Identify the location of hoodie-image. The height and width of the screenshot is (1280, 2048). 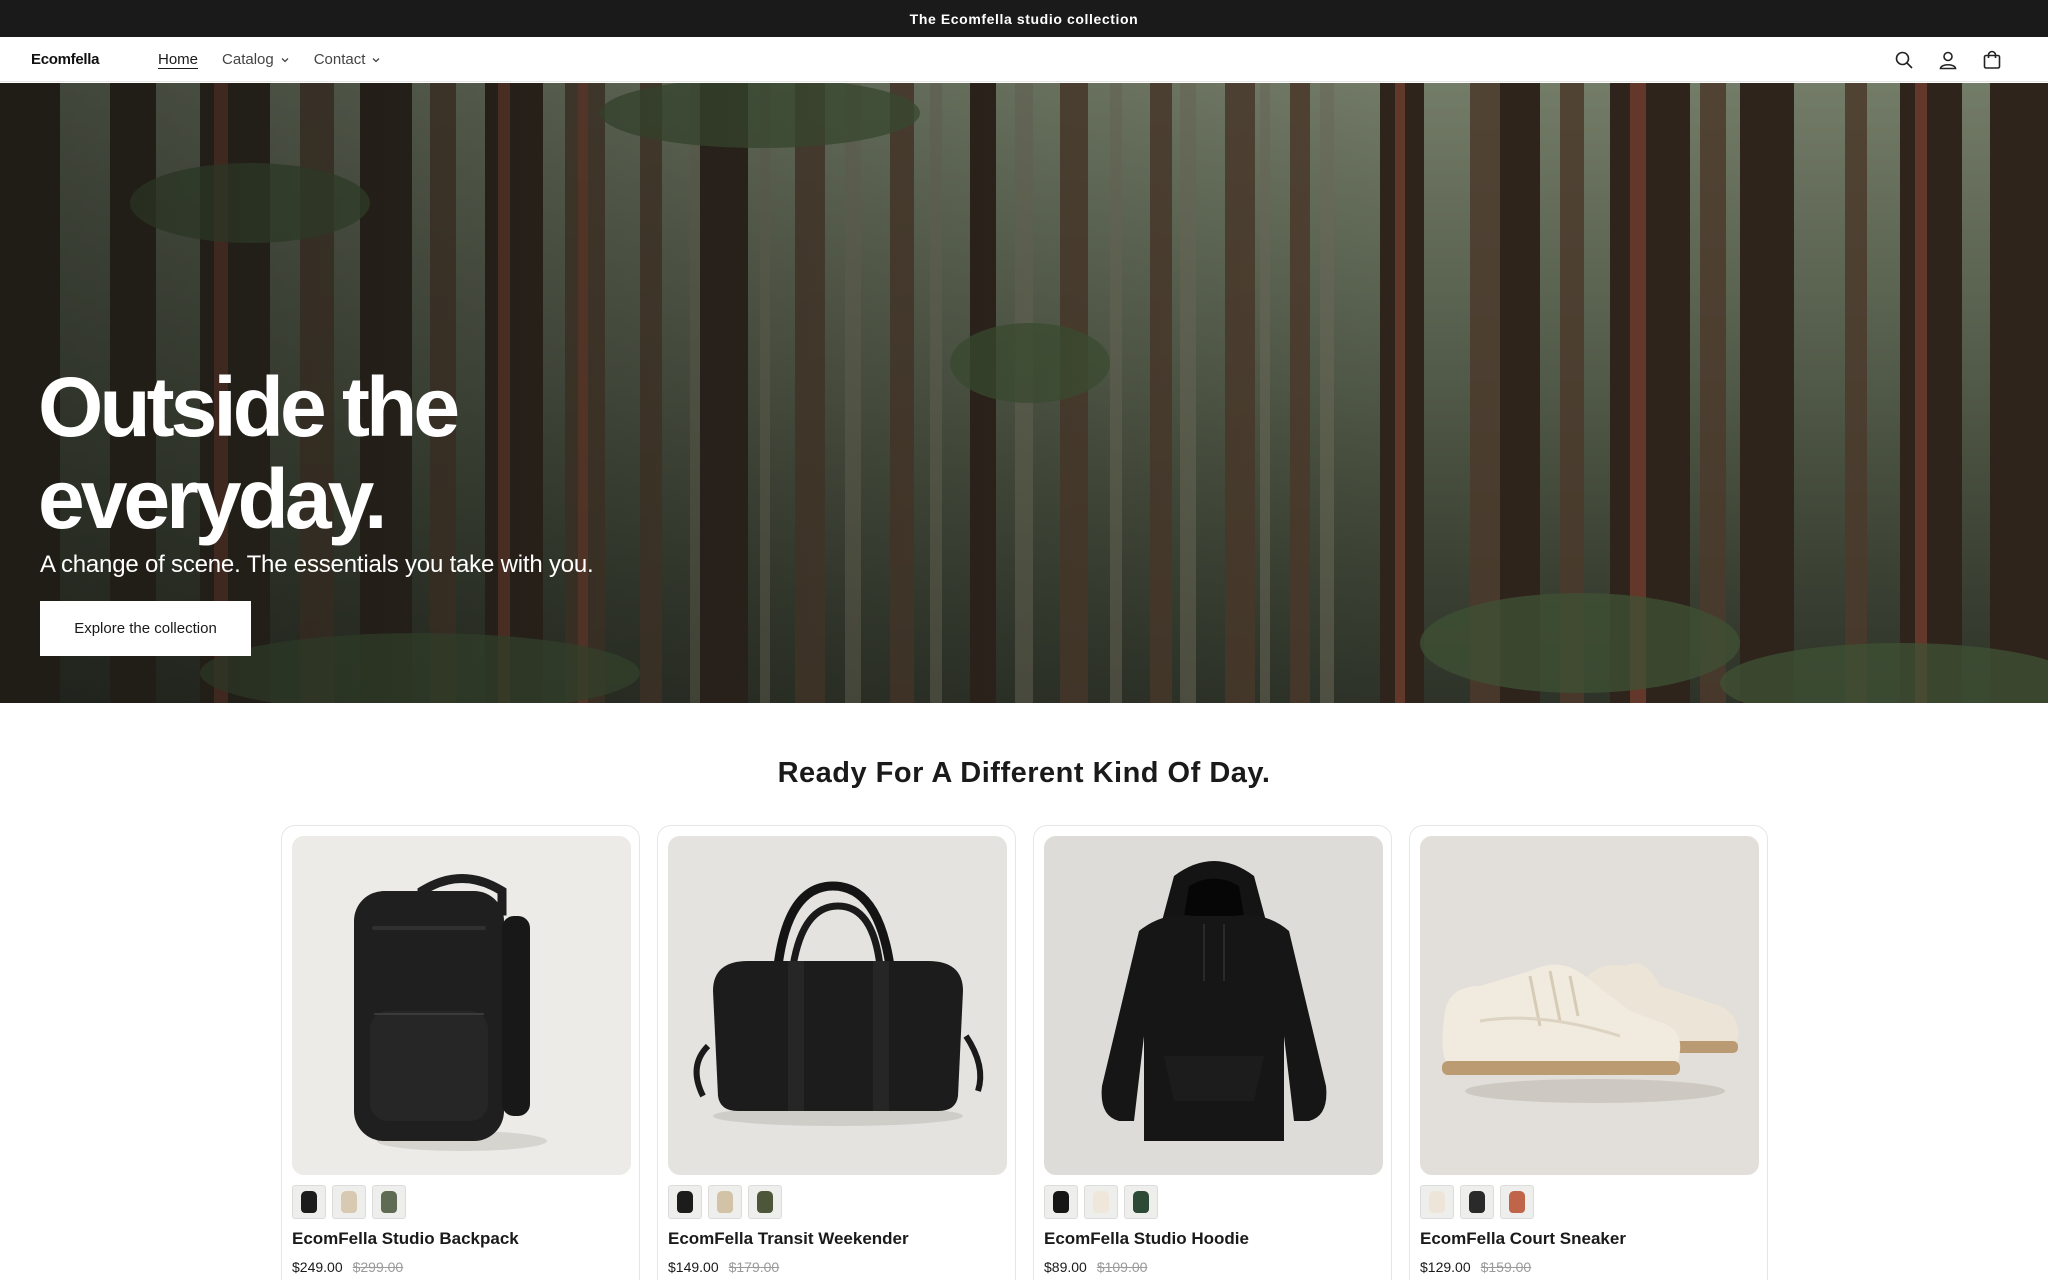
(1213, 1005).